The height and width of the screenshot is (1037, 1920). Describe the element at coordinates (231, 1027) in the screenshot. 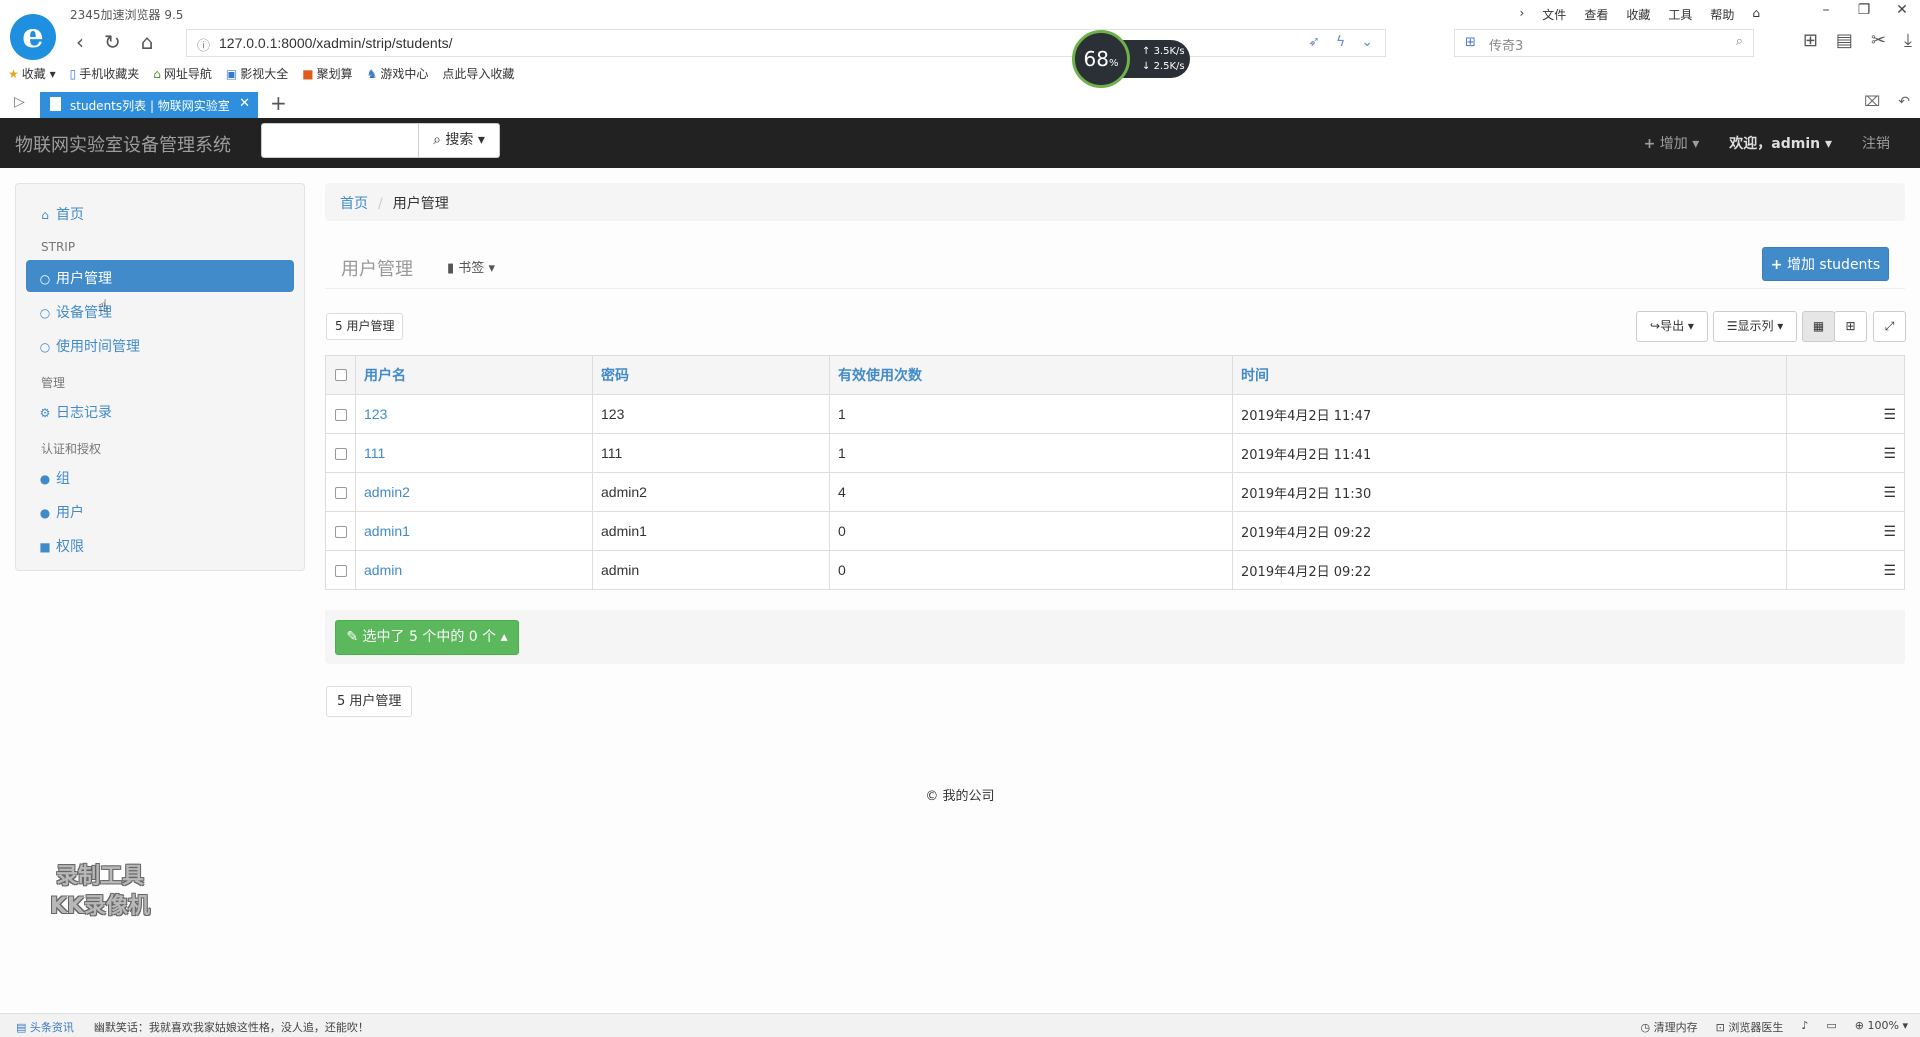

I see `joke-ticker: 幽默笑话：我就喜欢我家姑娘这性格，没人追，还能吹！` at that location.